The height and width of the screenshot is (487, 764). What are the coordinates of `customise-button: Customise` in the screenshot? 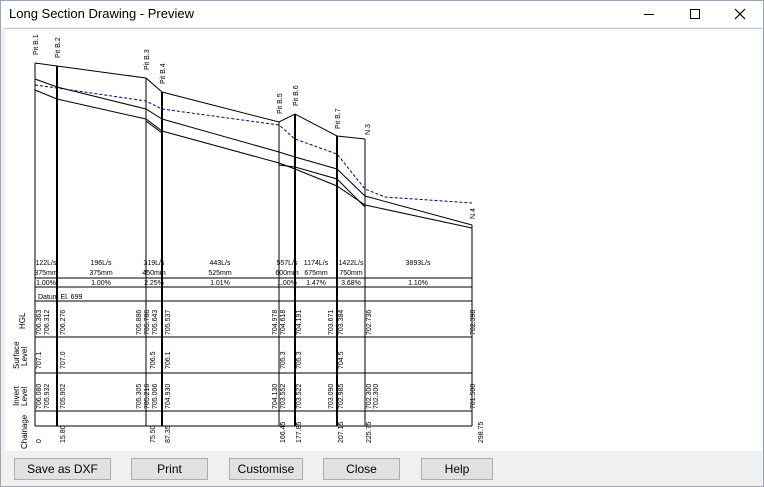 It's located at (266, 469).